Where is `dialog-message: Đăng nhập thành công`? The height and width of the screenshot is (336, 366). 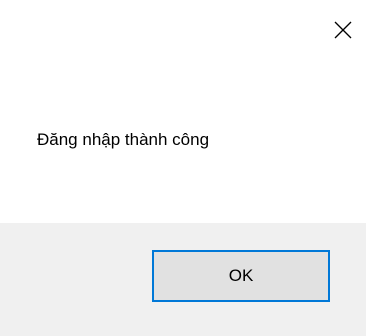
dialog-message: Đăng nhập thành công is located at coordinates (123, 139).